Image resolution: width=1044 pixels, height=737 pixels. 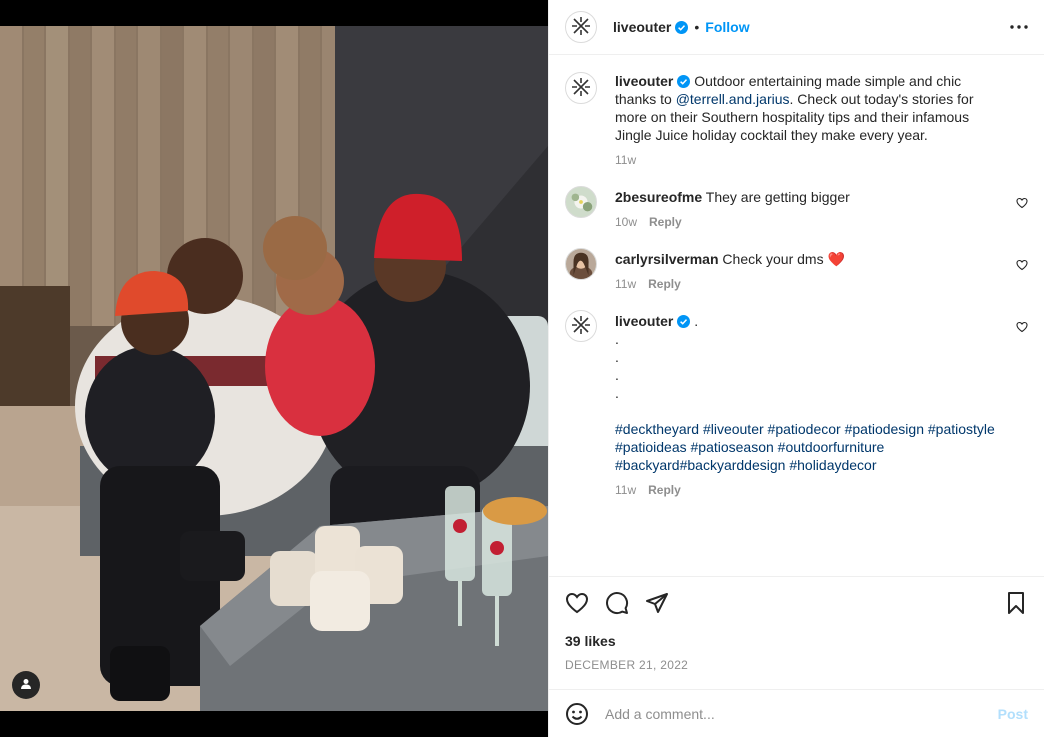 I want to click on save-bookmark-icon, so click(x=1016, y=603).